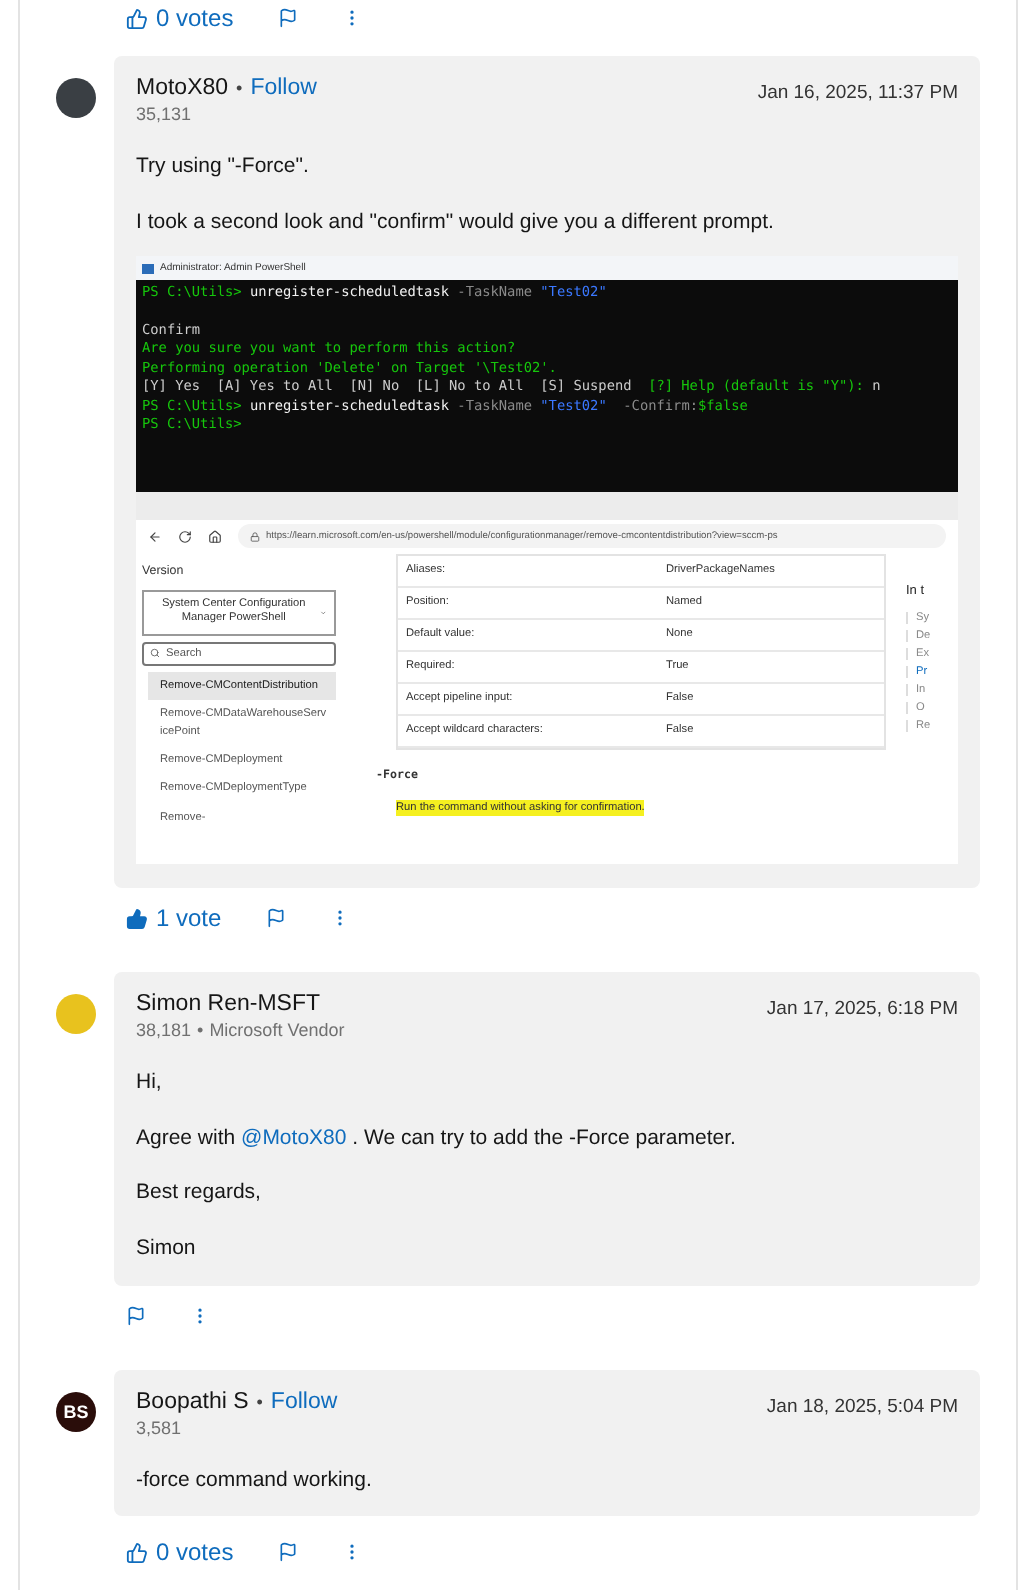 This screenshot has width=1032, height=1590. Describe the element at coordinates (174, 918) in the screenshot. I see `vote-button: 1 vote` at that location.